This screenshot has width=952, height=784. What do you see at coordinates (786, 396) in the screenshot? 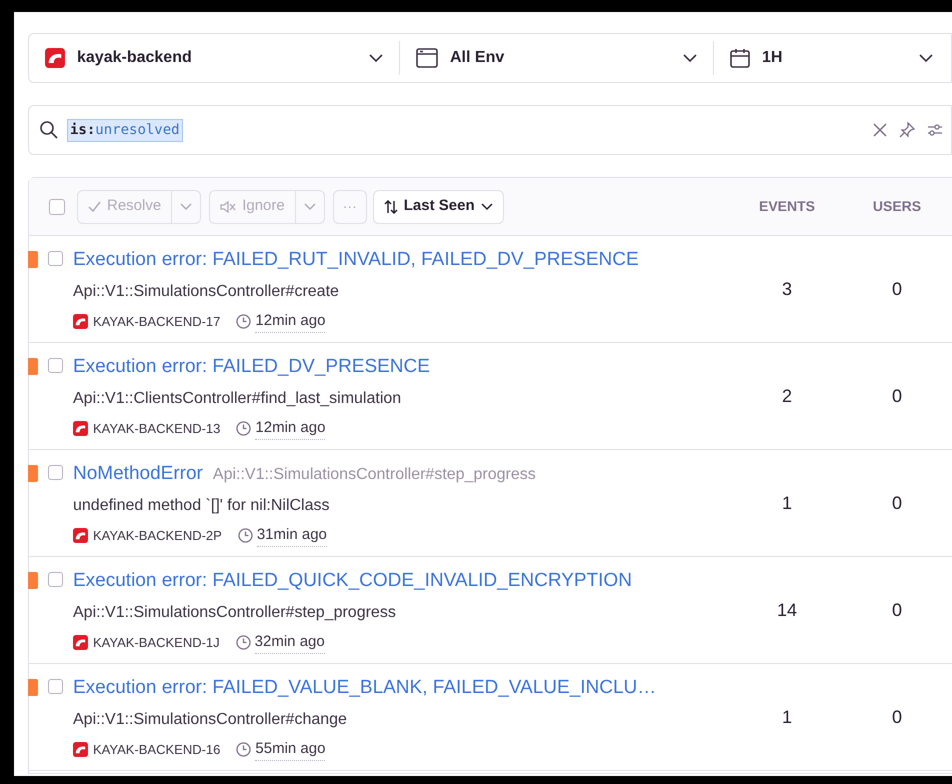
I see `events-count: 2` at bounding box center [786, 396].